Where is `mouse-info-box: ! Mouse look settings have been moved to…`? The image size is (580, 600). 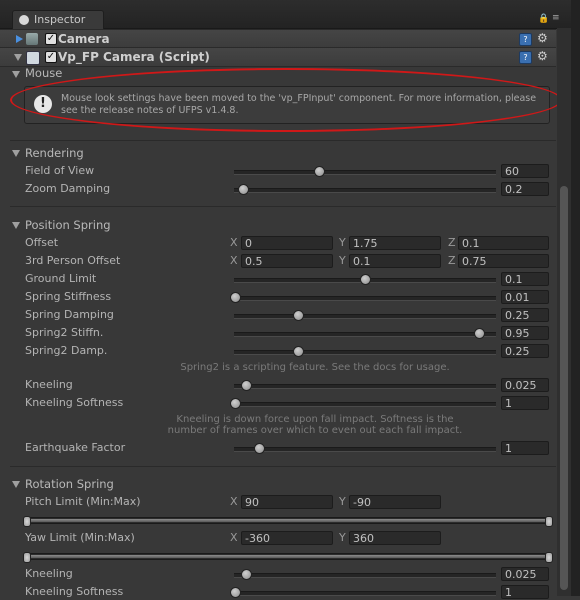 mouse-info-box: ! Mouse look settings have been moved to… is located at coordinates (287, 105).